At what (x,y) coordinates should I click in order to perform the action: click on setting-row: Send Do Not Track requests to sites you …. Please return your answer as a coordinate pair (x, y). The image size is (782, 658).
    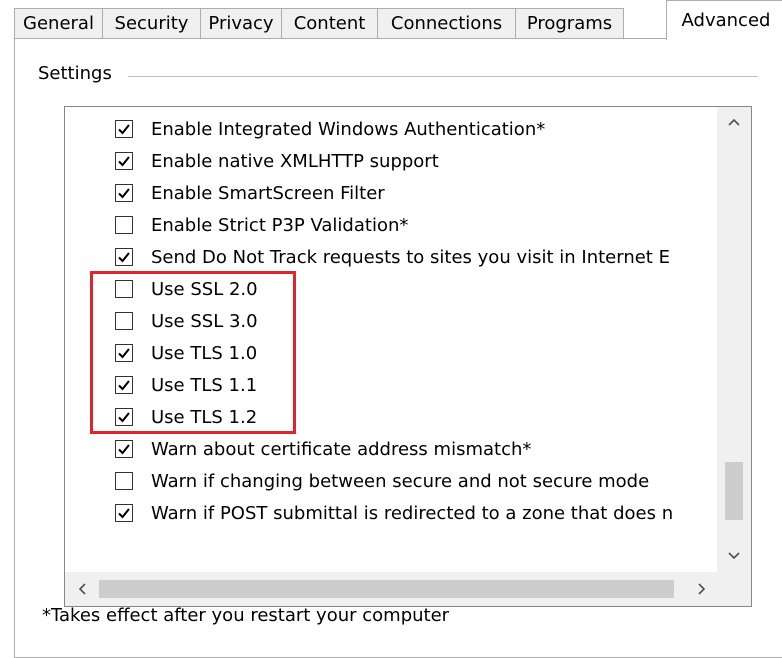
    Looking at the image, I should click on (392, 257).